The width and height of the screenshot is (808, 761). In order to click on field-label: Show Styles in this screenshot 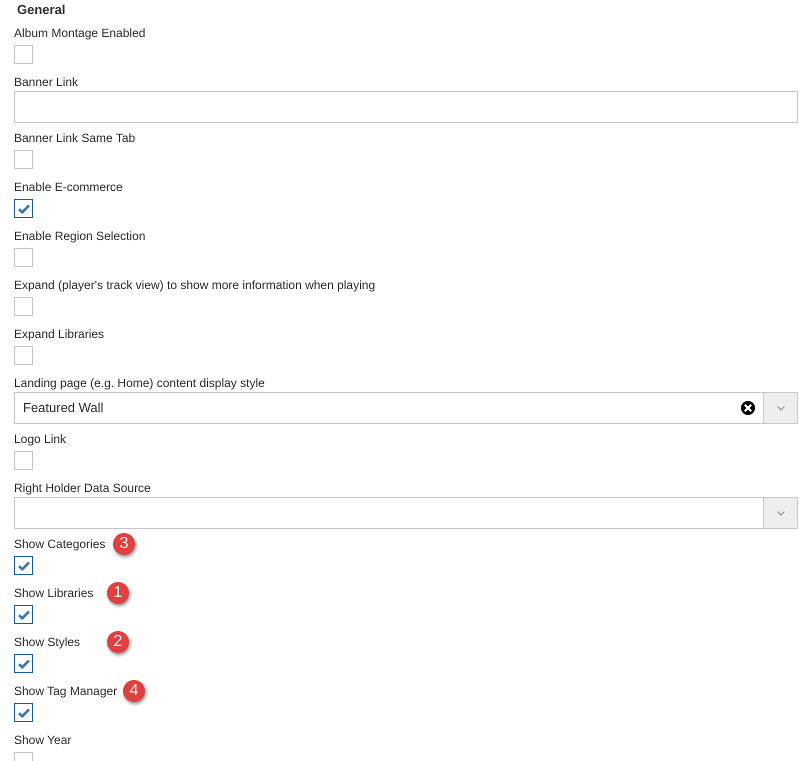, I will do `click(47, 642)`.